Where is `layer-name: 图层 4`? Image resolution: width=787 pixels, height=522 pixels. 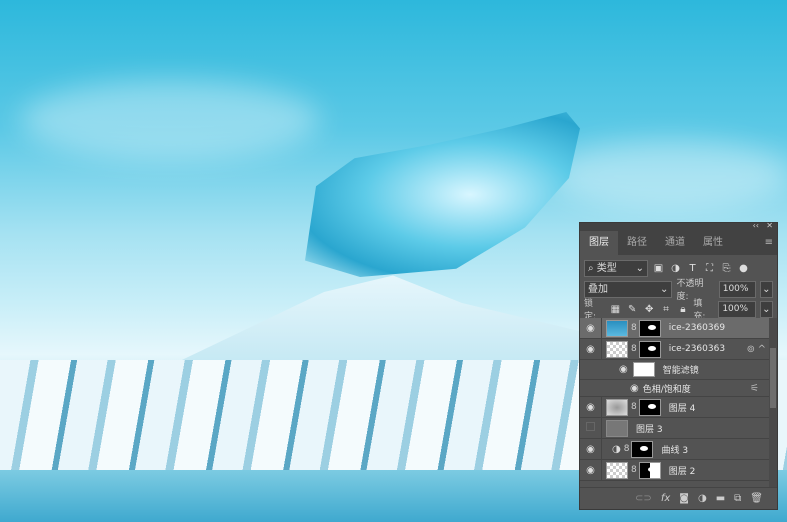
layer-name: 图层 4 is located at coordinates (682, 408).